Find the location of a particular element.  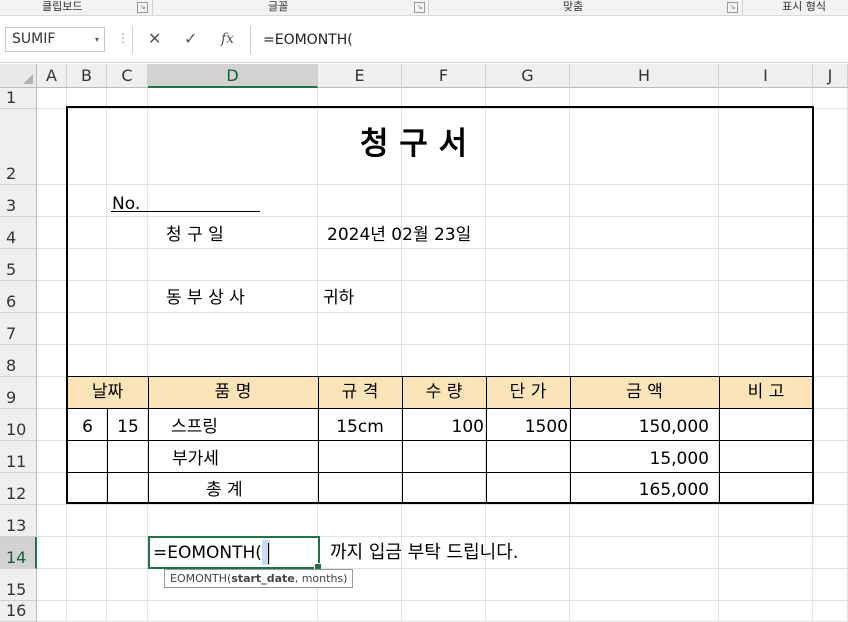

name-box-value: SUMIF is located at coordinates (34, 39).